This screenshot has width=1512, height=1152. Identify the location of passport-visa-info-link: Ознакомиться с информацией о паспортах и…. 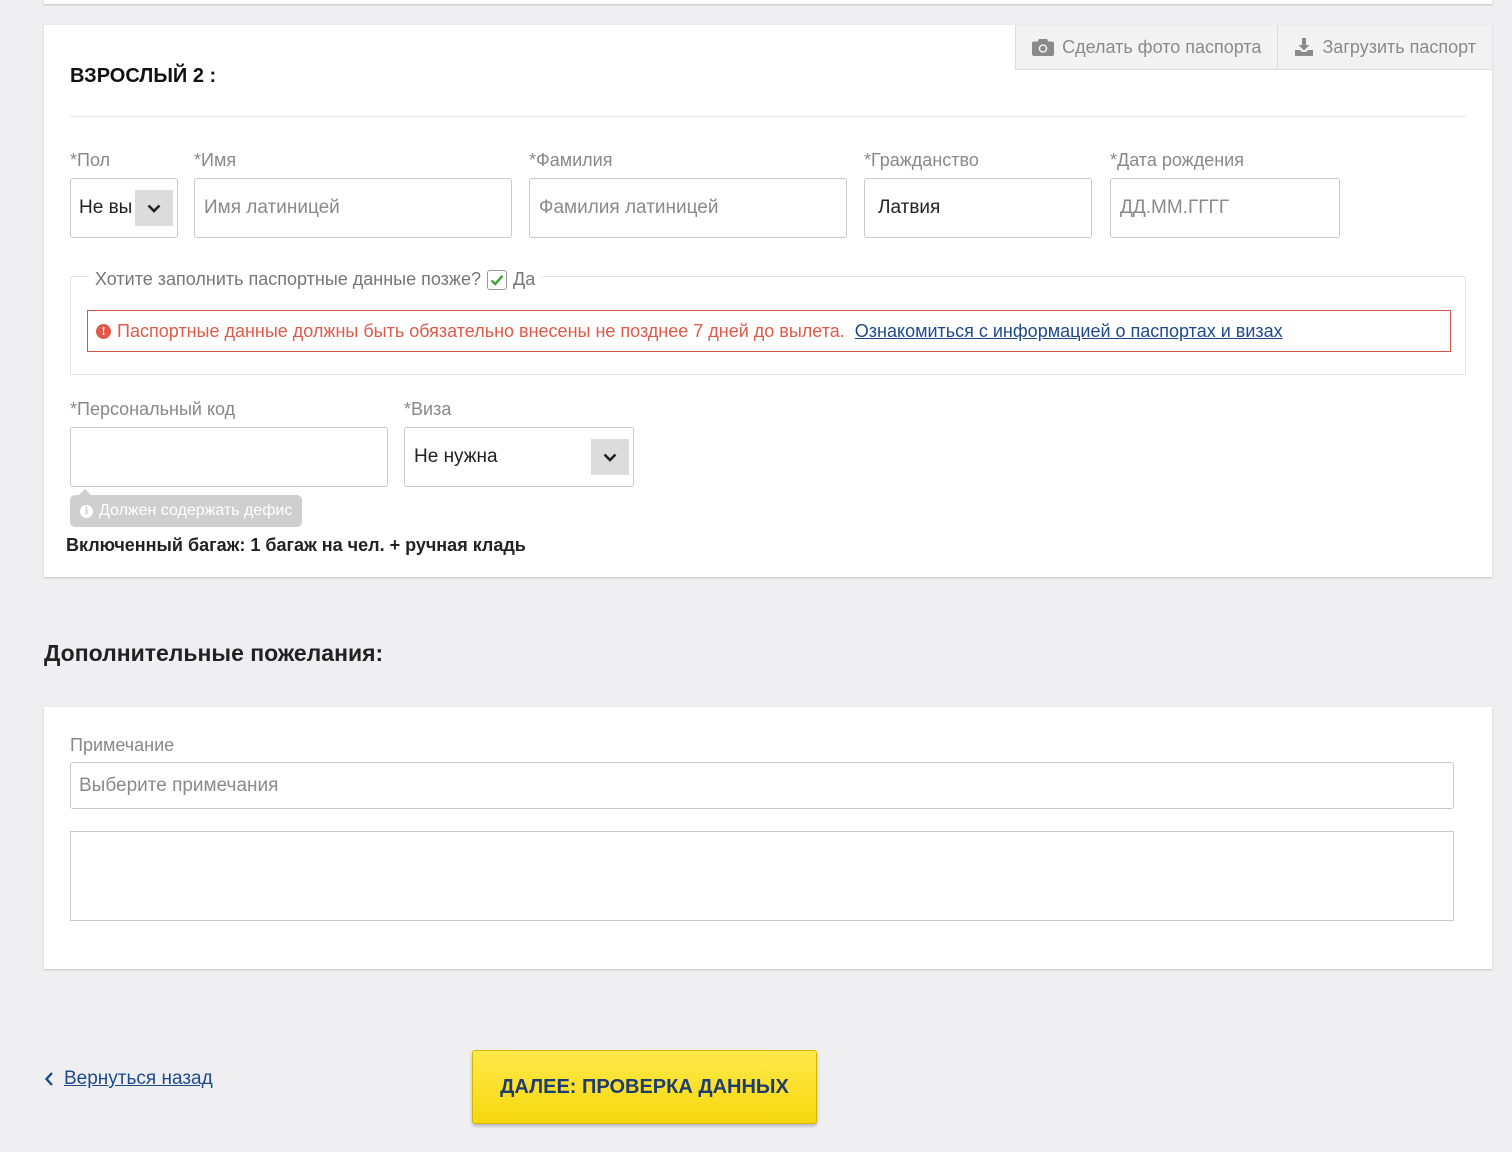
(1069, 331).